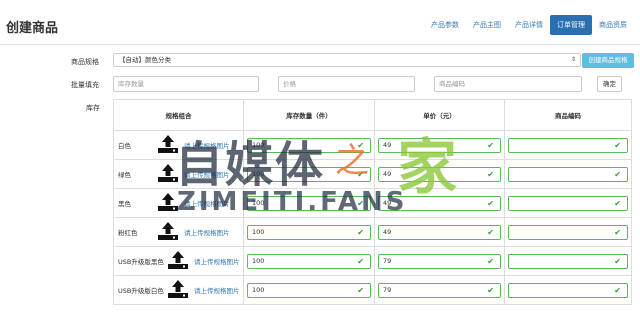  I want to click on table-row: 绿色 请上传规格图片 100 ✔ 49 ✔ ✔, so click(372, 174).